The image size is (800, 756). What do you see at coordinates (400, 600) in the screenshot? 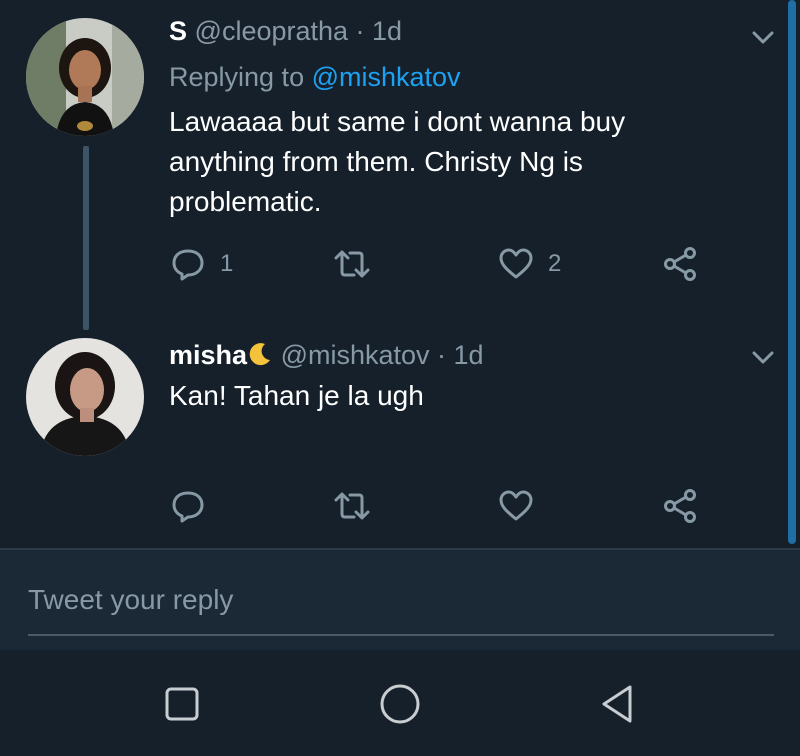
I see `reply-composer: Tweet your reply` at bounding box center [400, 600].